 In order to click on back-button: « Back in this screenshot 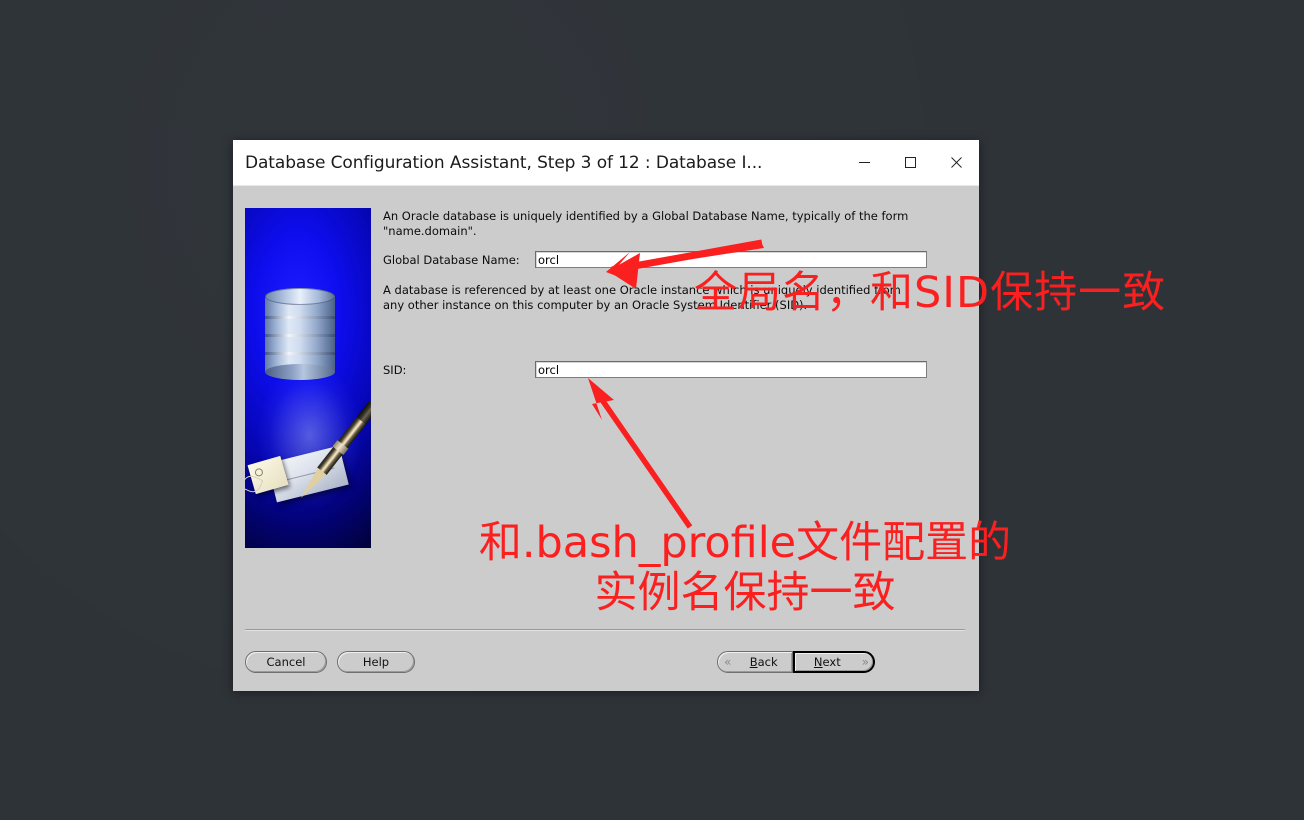, I will do `click(755, 662)`.